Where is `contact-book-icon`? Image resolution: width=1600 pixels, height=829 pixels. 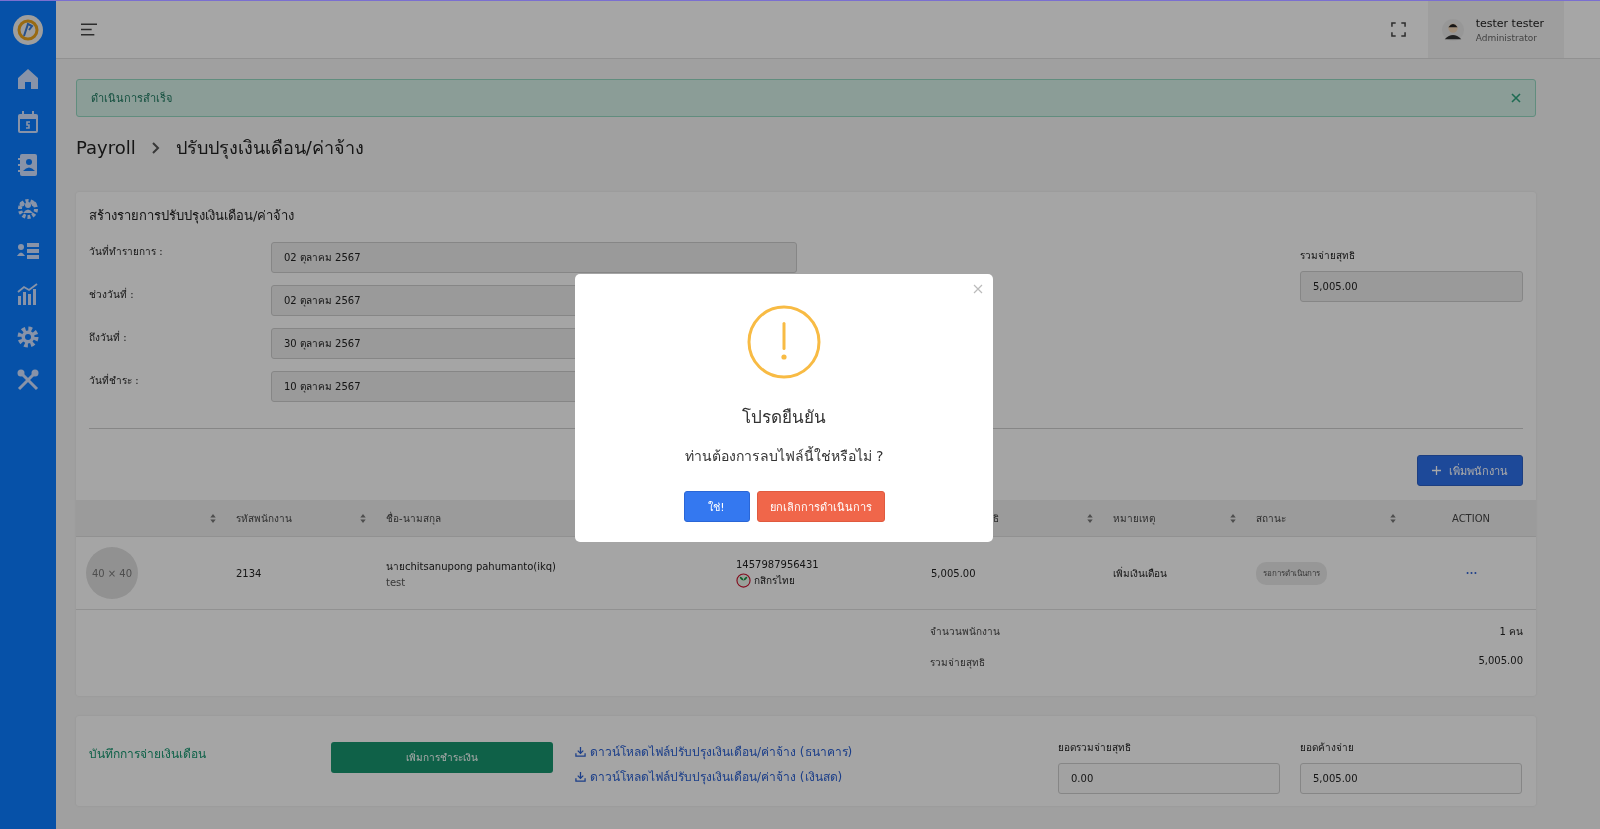 contact-book-icon is located at coordinates (28, 165).